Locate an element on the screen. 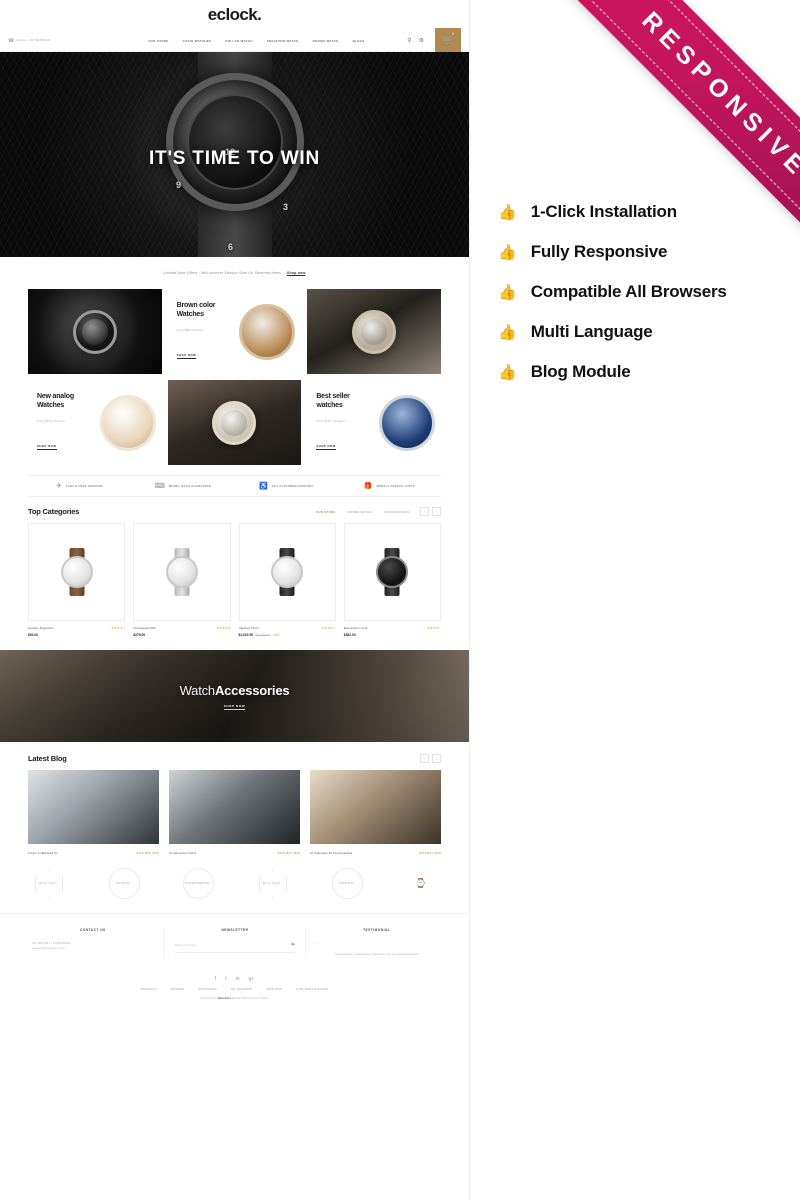 This screenshot has width=800, height=1200. blog-card: Turpis At Eleifend Pc 26TH MAY 2019 is located at coordinates (93, 812).